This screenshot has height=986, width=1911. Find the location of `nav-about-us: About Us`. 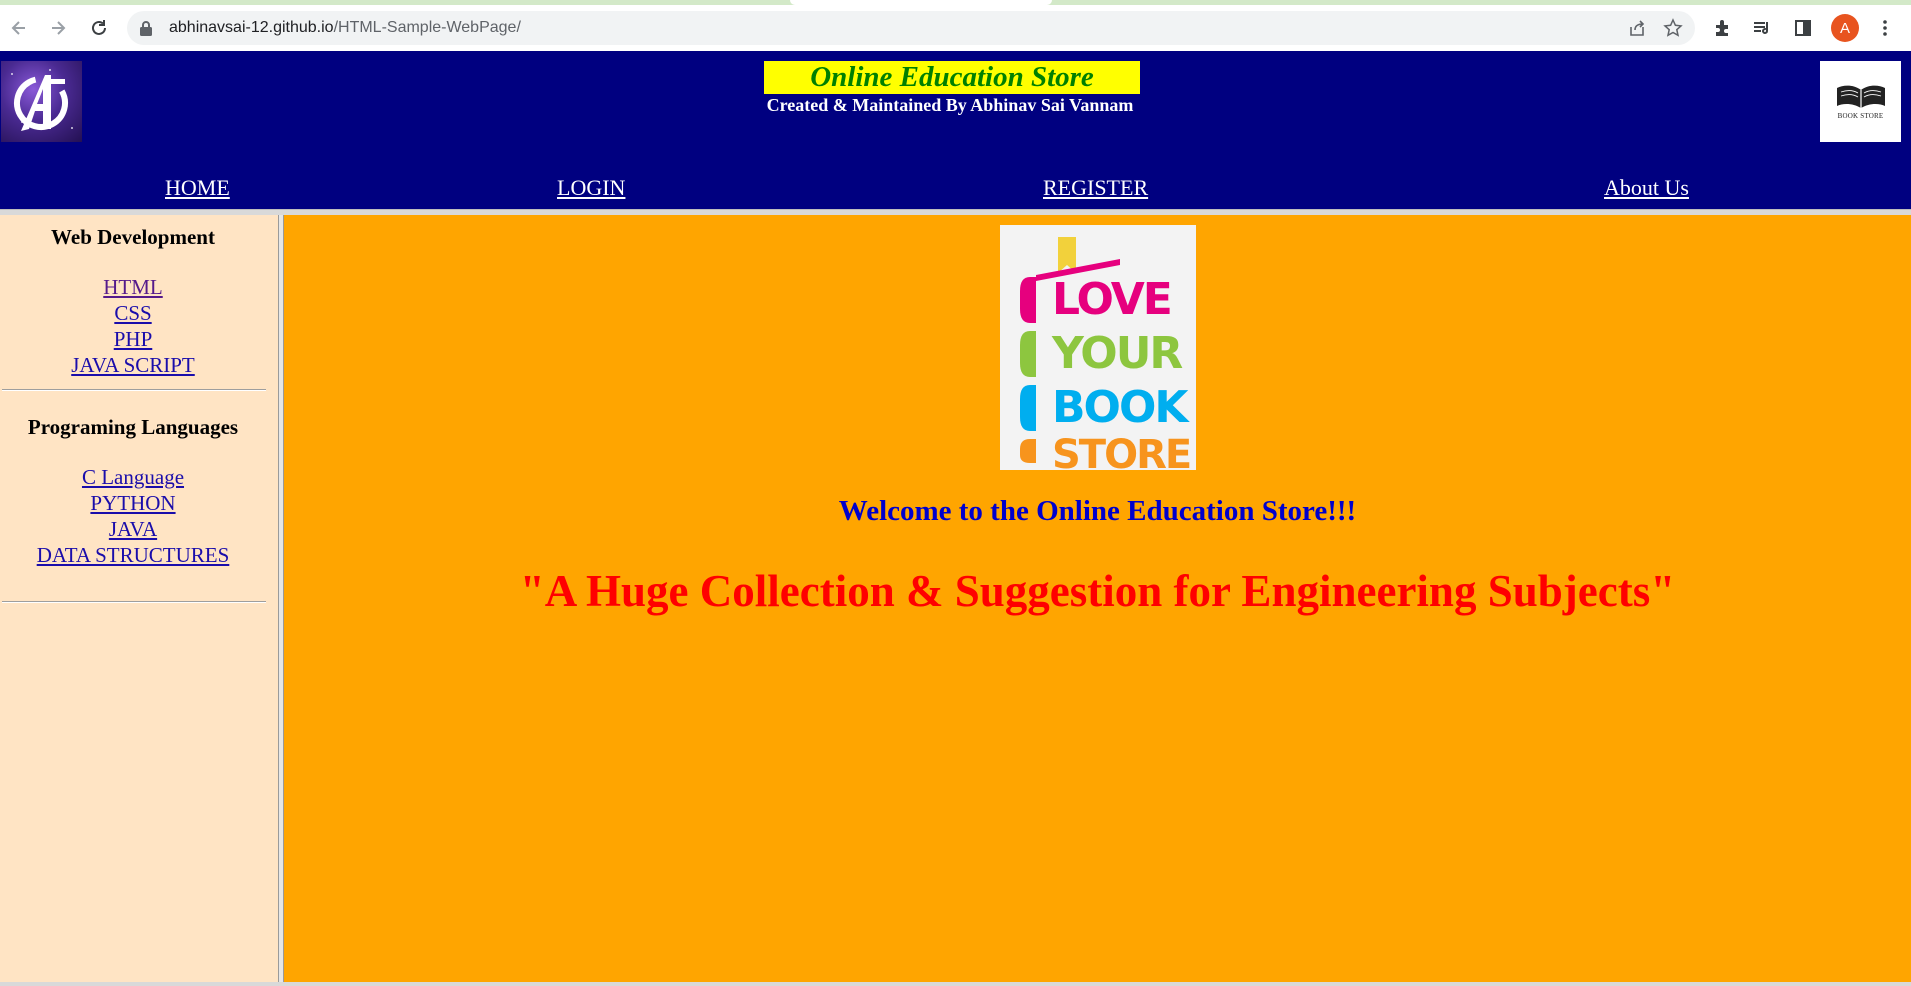

nav-about-us: About Us is located at coordinates (1646, 188).